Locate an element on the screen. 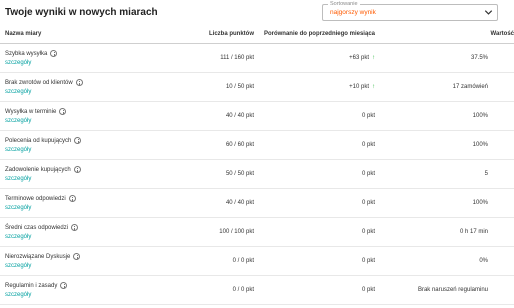 Image resolution: width=514 pixels, height=308 pixels. metric-name: Regulamin i zasady is located at coordinates (31, 285).